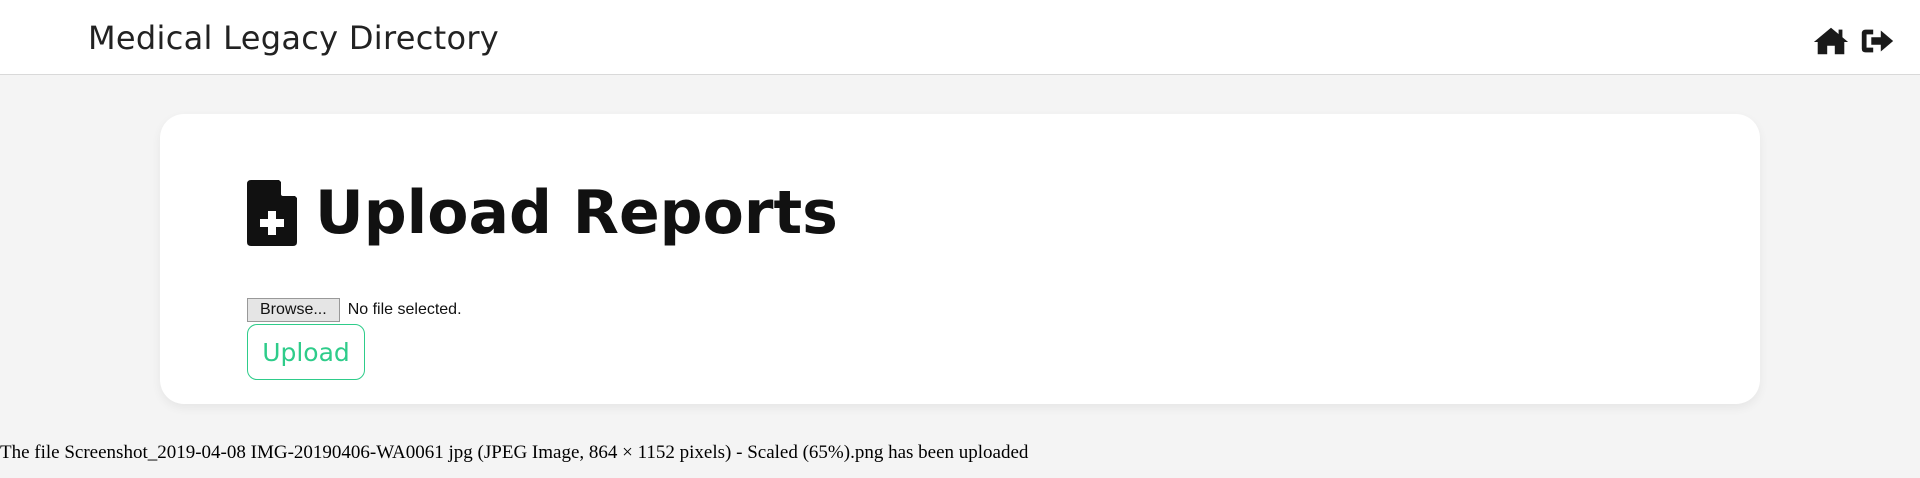 The height and width of the screenshot is (478, 1920). Describe the element at coordinates (272, 213) in the screenshot. I see `file-medical-icon` at that location.